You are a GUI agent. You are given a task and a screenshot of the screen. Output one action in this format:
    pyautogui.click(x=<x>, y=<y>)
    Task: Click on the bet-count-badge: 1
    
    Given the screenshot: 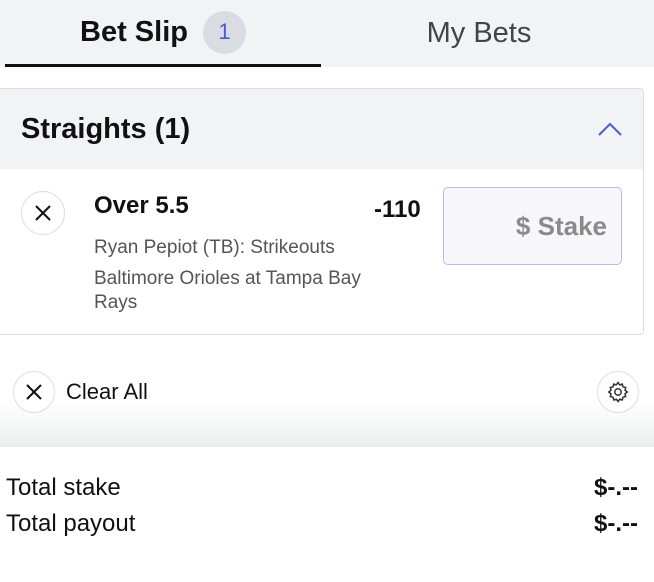 What is the action you would take?
    pyautogui.click(x=224, y=32)
    